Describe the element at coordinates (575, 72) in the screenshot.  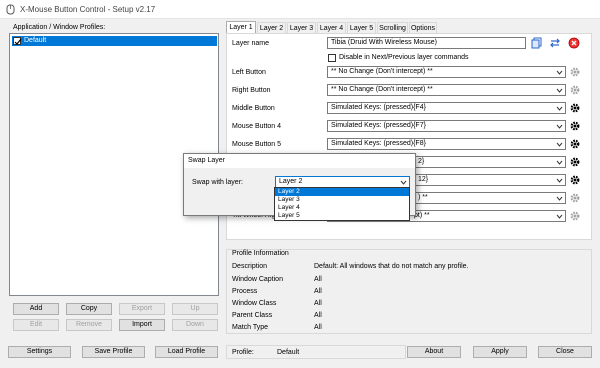
I see `left-button-gear-icon` at that location.